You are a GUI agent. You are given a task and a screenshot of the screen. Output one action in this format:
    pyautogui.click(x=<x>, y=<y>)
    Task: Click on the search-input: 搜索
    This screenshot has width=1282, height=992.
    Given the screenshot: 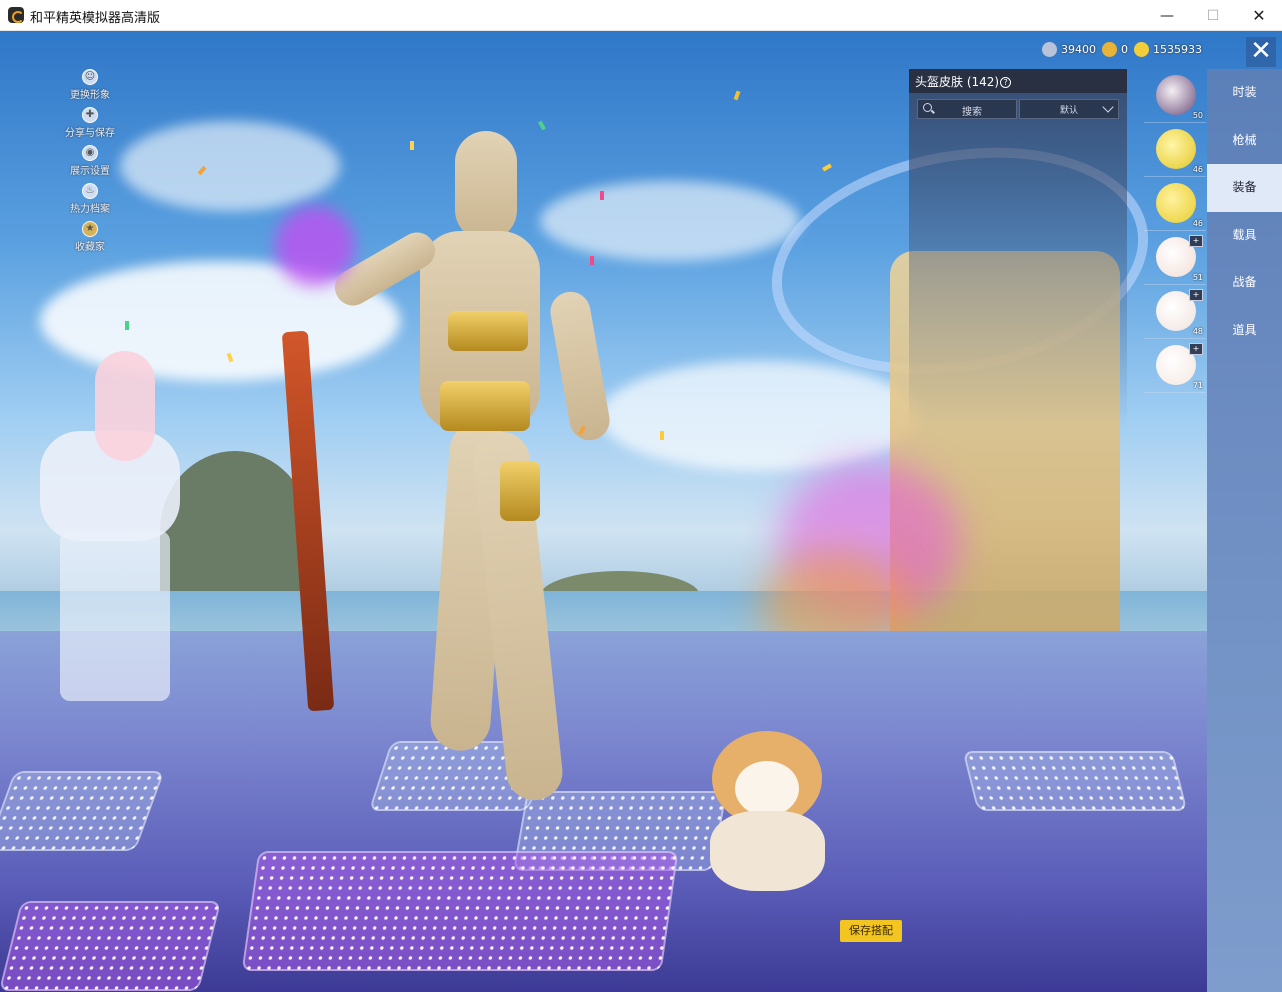 What is the action you would take?
    pyautogui.click(x=967, y=109)
    